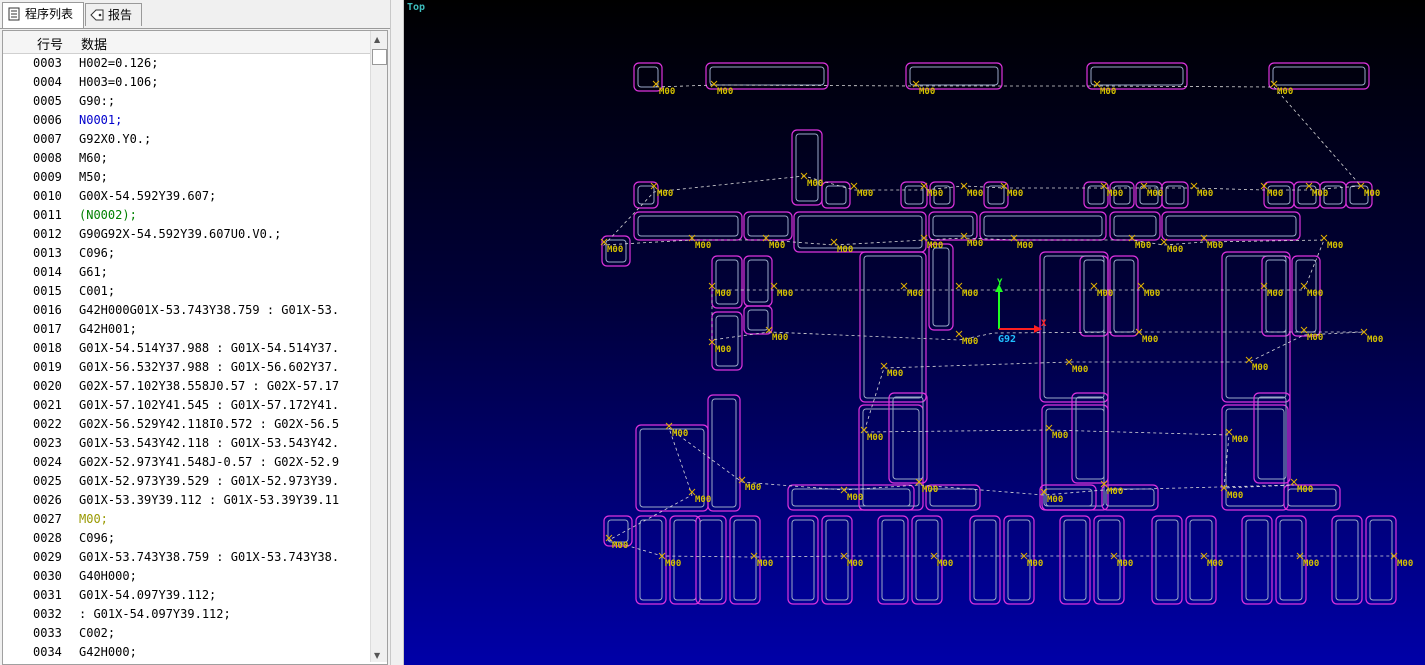  What do you see at coordinates (187, 633) in the screenshot?
I see `table-row: 0033 C002;` at bounding box center [187, 633].